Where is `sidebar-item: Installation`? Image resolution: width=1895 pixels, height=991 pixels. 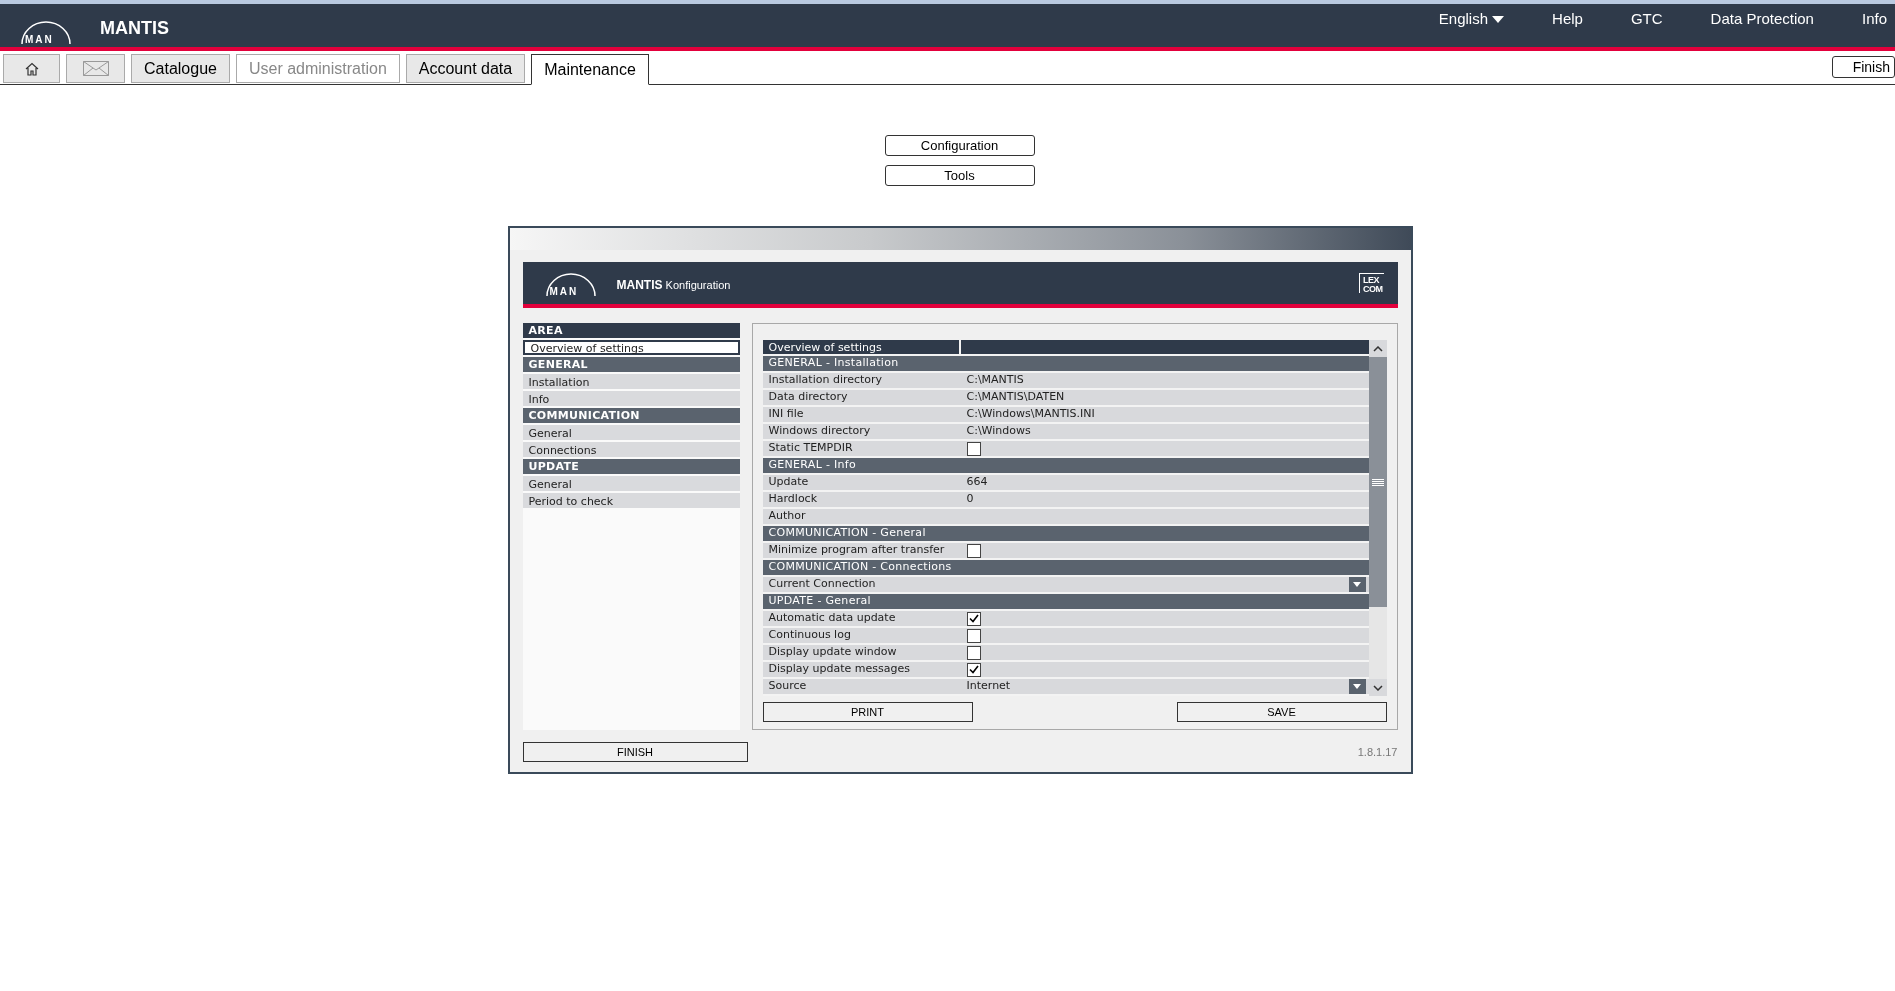 sidebar-item: Installation is located at coordinates (631, 381).